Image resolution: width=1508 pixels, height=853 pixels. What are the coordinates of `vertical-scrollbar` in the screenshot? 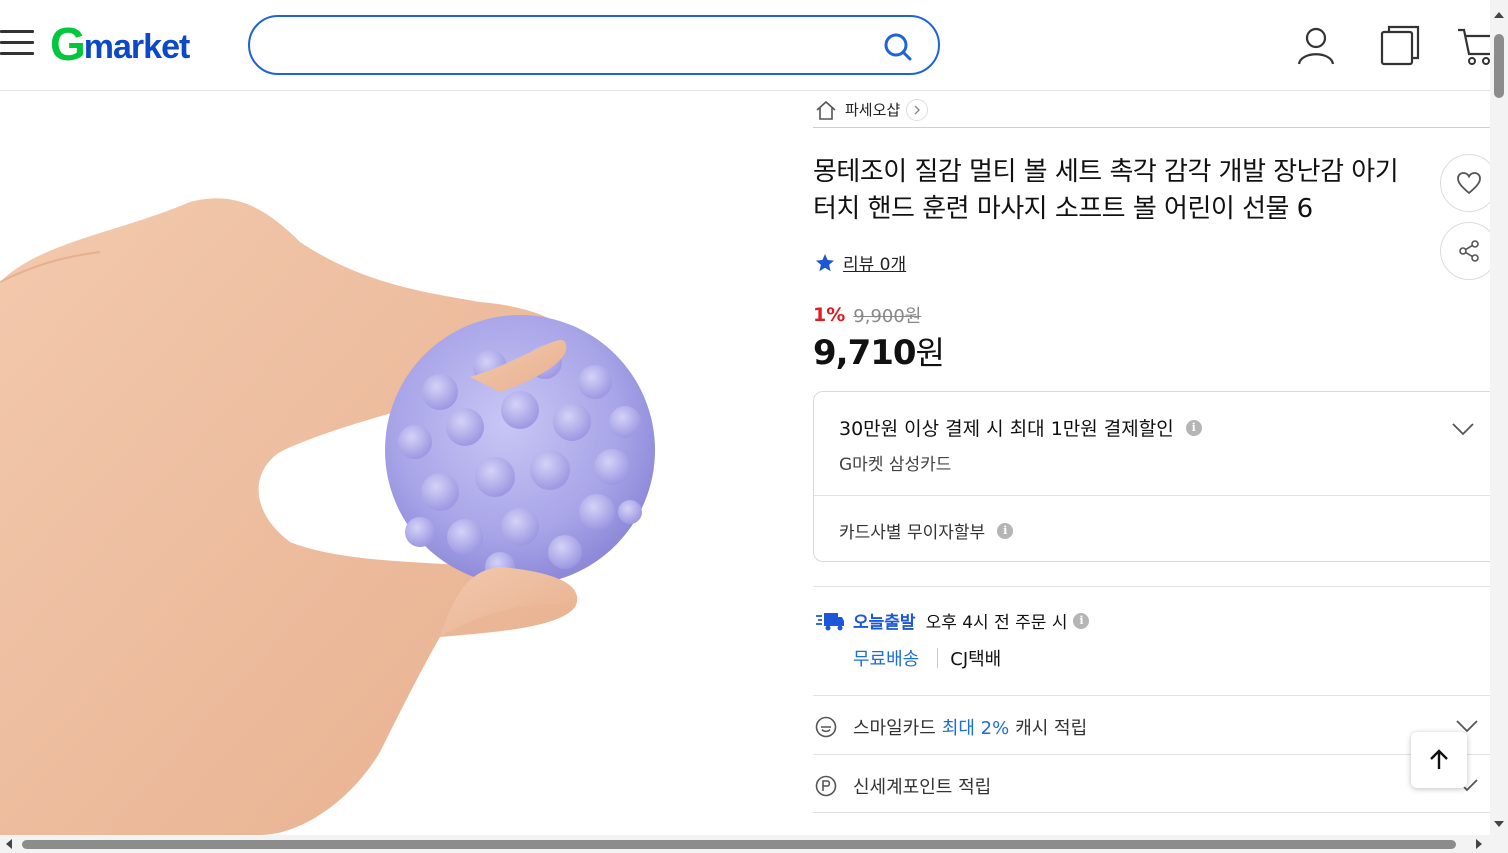 It's located at (1499, 417).